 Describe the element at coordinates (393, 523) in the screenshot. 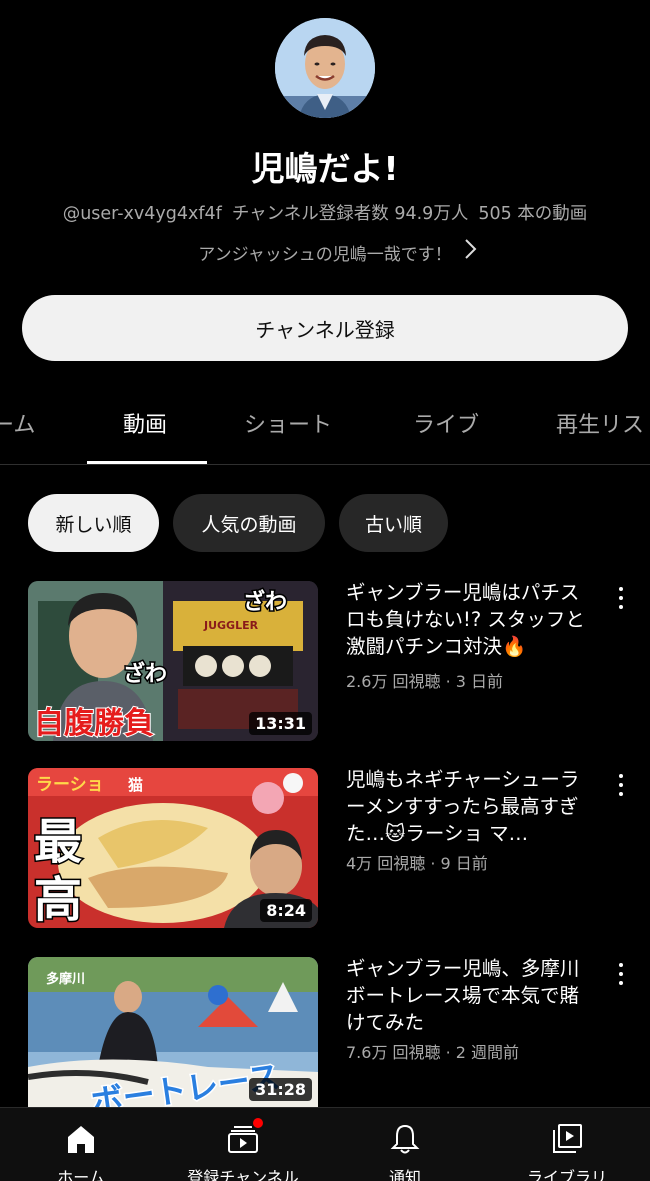

I see `chip-oldest: 古い順` at that location.